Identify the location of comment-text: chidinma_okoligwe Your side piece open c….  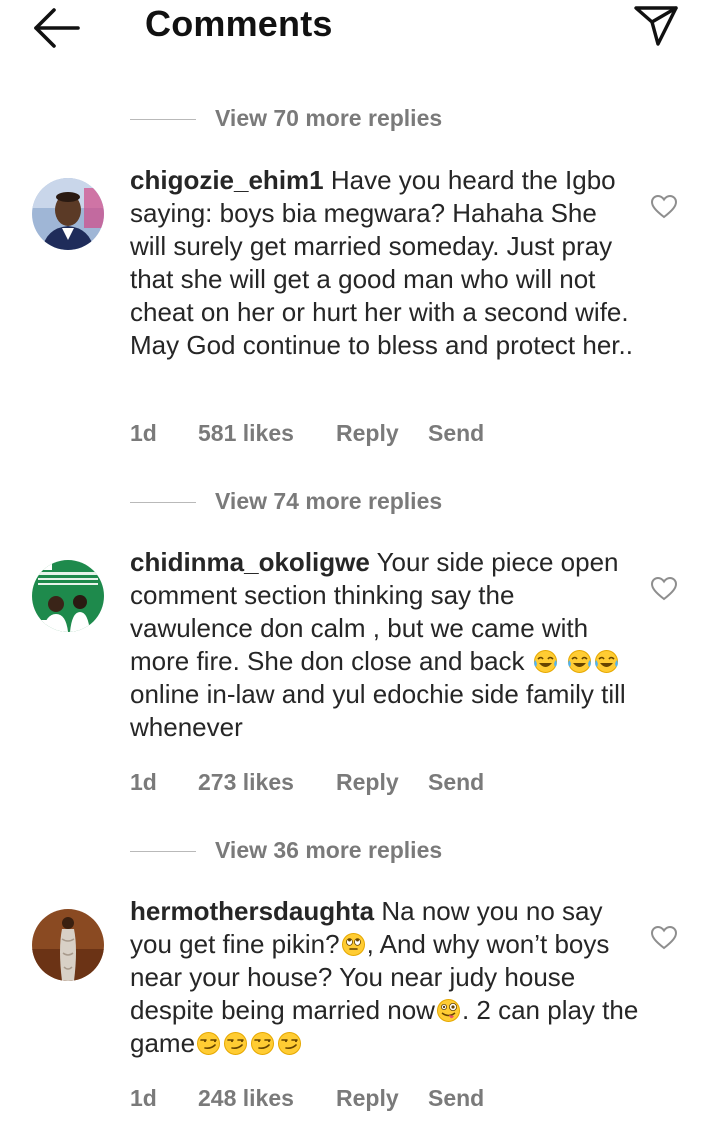
(385, 645).